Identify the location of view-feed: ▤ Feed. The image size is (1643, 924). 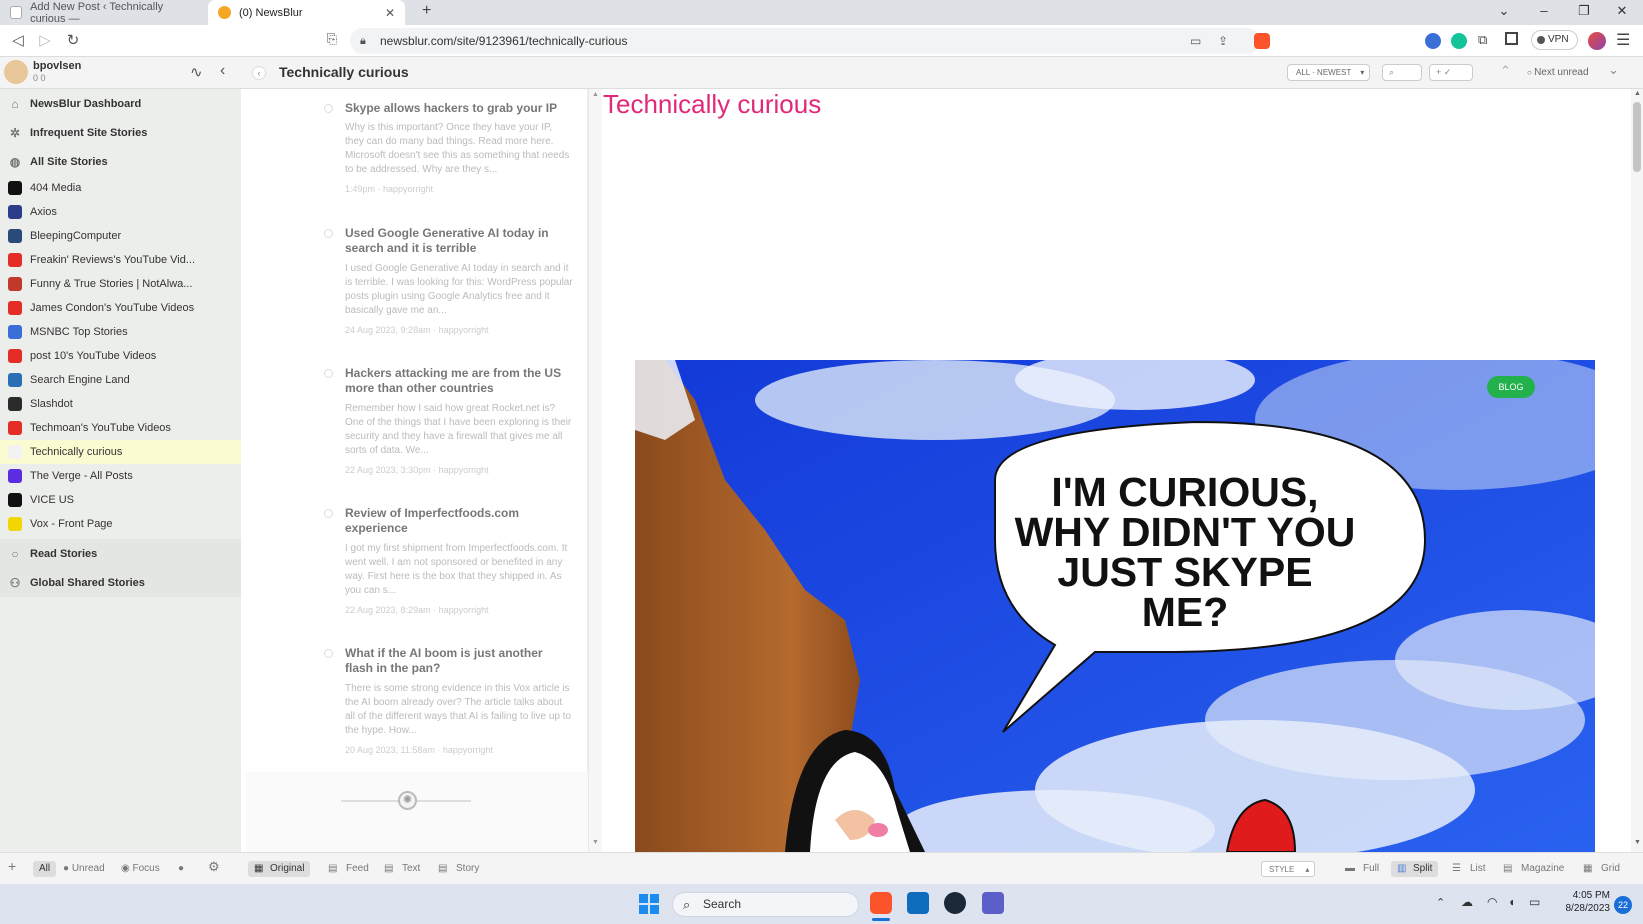
(348, 869).